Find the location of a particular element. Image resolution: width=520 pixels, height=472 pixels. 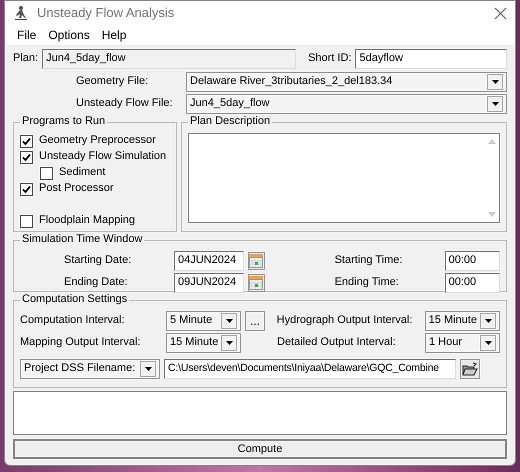

dss-path-field: C:\Users\deven\Documents\Iniyaa\Delaware\GQC_Combine is located at coordinates (310, 369).